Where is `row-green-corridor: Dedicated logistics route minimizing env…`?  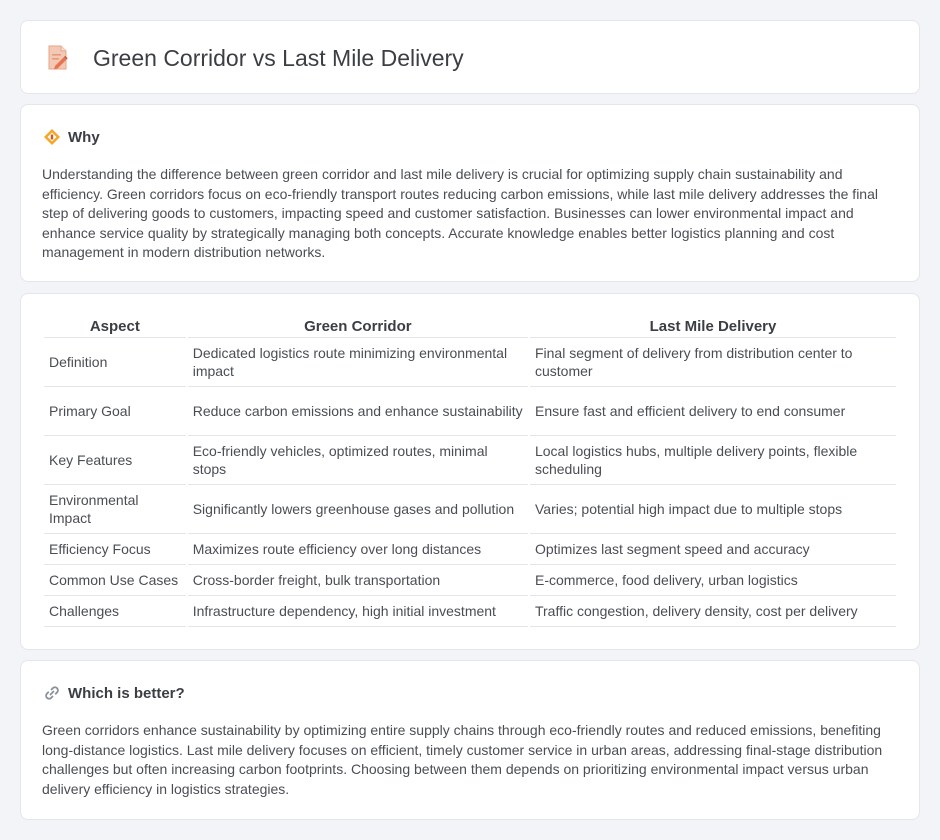
row-green-corridor: Dedicated logistics route minimizing env… is located at coordinates (357, 362).